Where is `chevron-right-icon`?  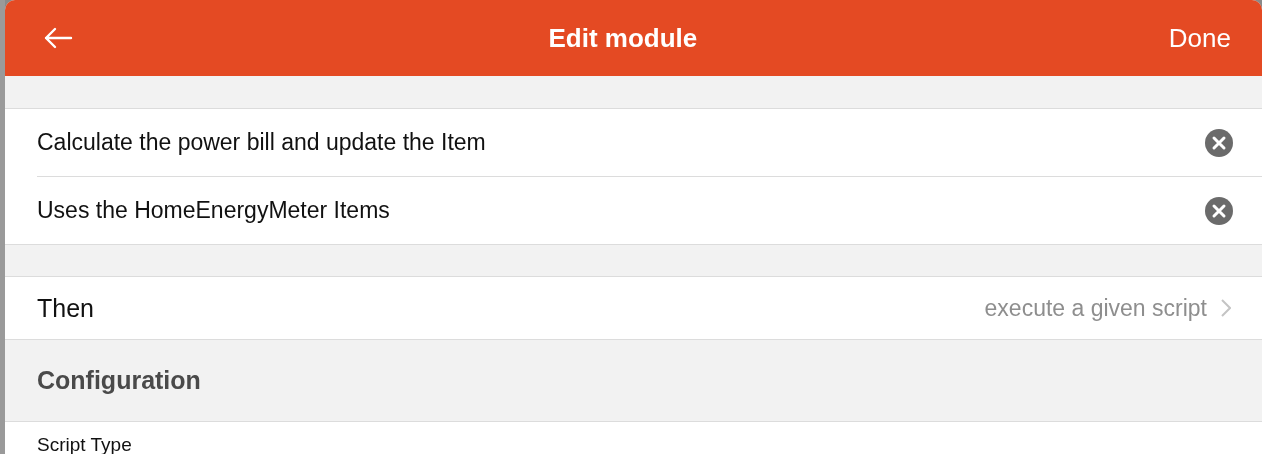 chevron-right-icon is located at coordinates (1226, 308).